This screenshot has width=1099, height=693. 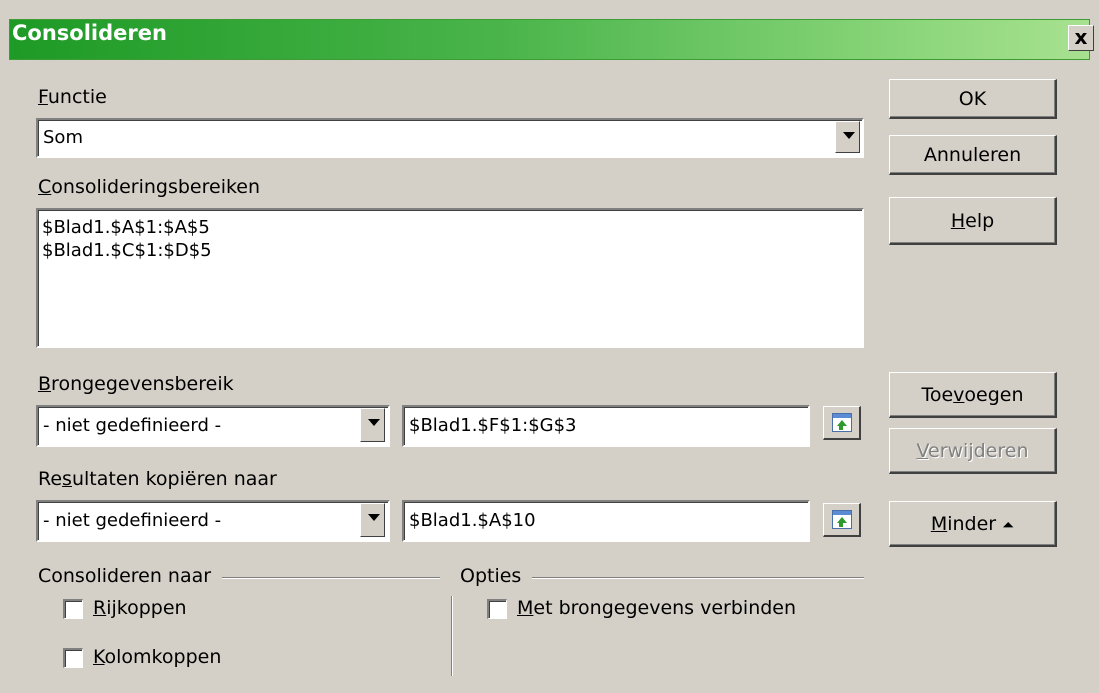 I want to click on consolidate-to-title: Consolideren naar, so click(x=125, y=576).